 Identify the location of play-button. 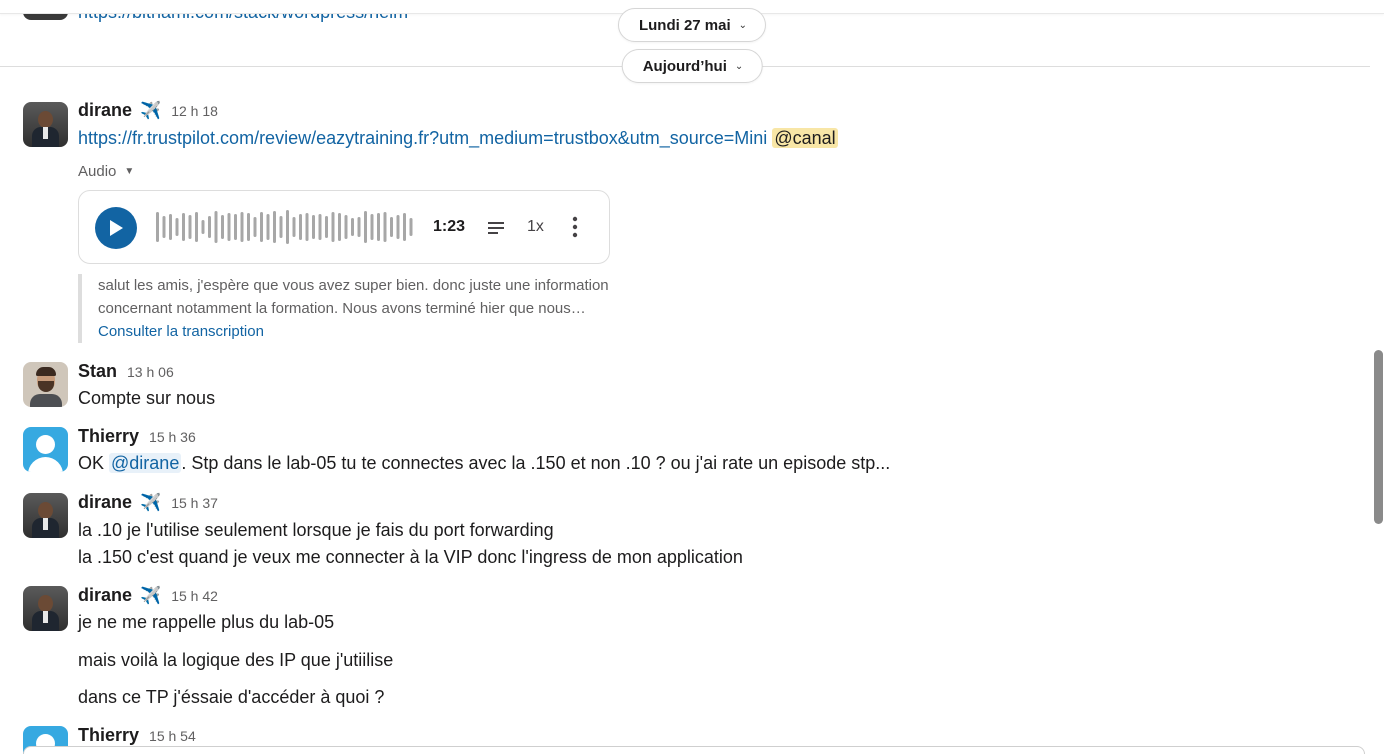
(116, 228).